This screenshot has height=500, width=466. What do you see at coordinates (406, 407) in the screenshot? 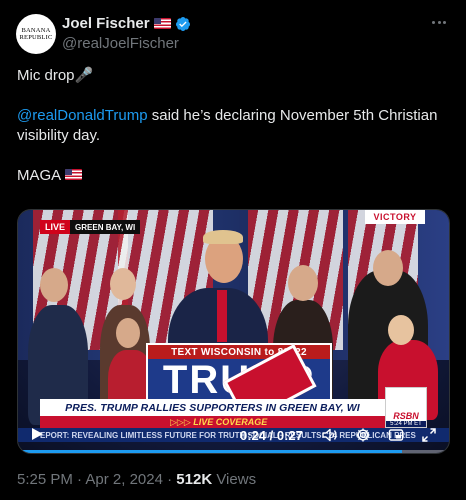
I see `network-logo: RSBN 5:24 PM ET` at bounding box center [406, 407].